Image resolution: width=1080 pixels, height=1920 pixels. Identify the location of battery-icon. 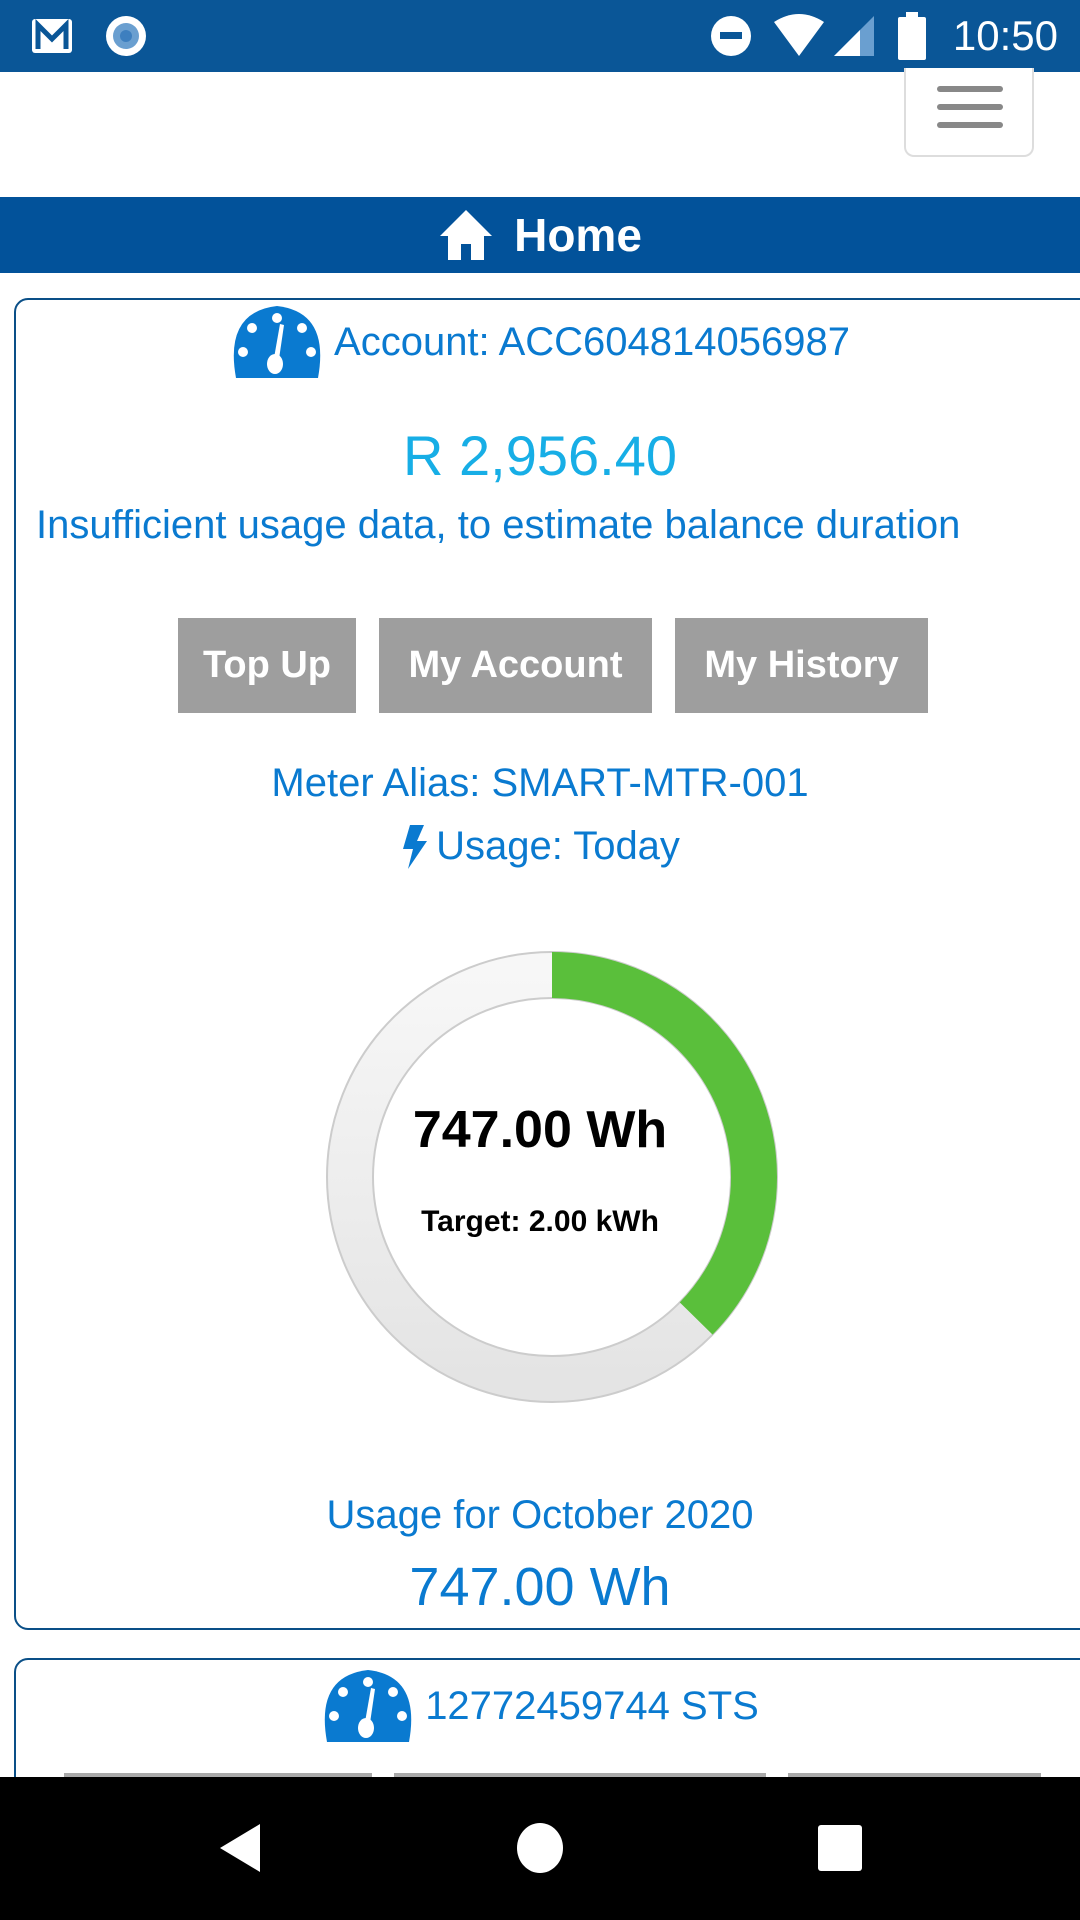
(912, 36).